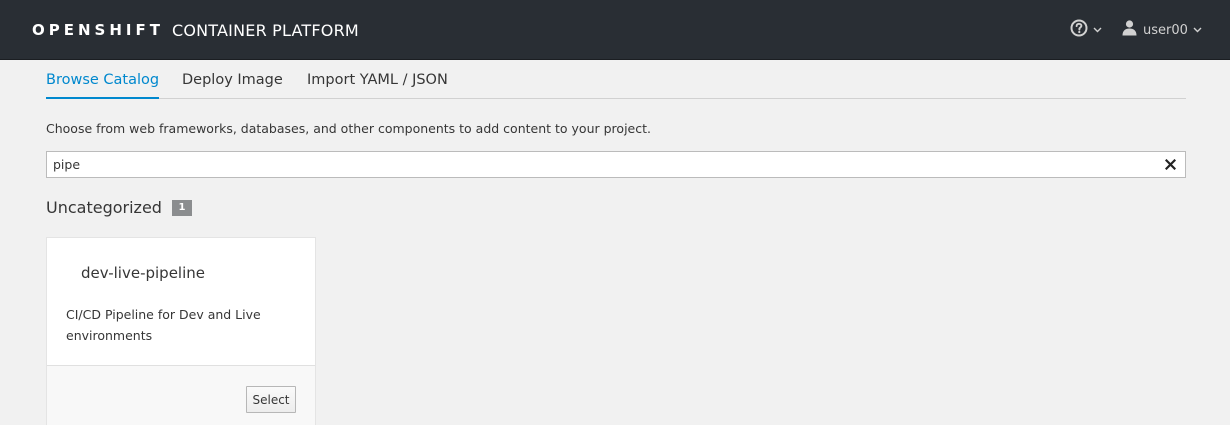 The height and width of the screenshot is (425, 1230). I want to click on brand-logo: OPENSHIFT CONTAINER PLATFORM, so click(195, 30).